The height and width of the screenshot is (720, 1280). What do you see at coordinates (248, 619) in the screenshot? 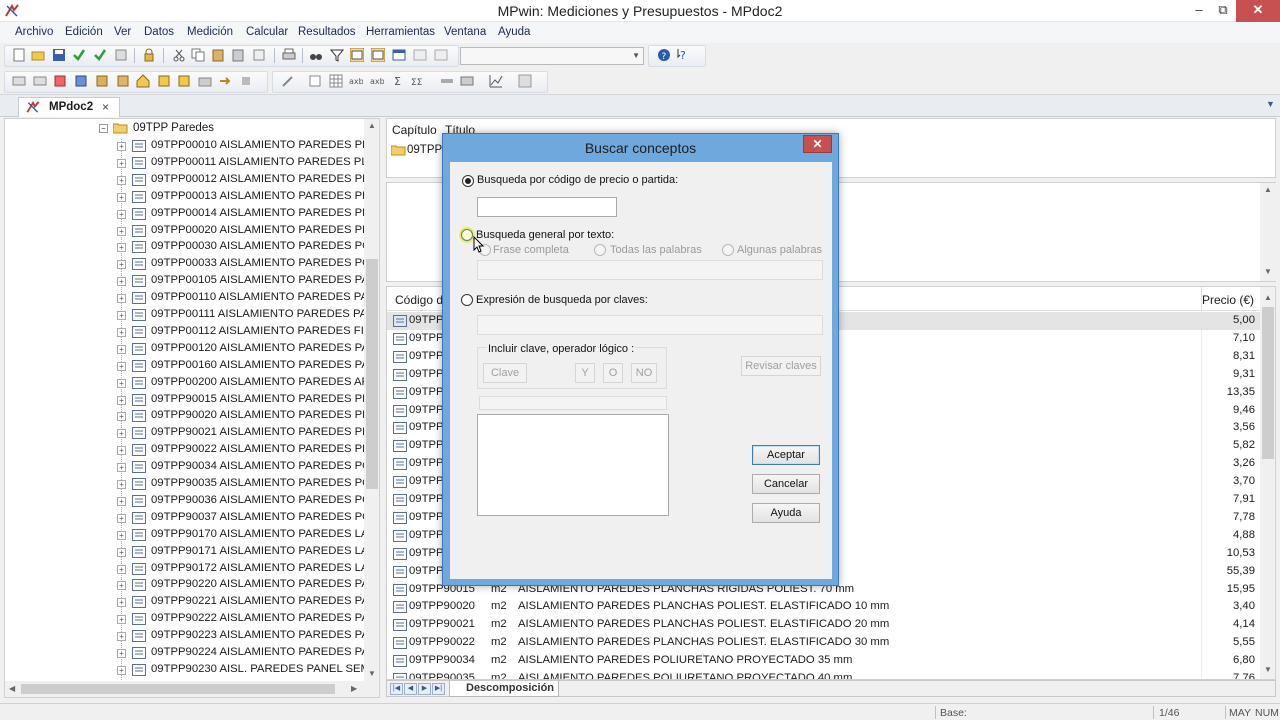
I see `tree-item: +09TPP90222 AISLAMIENTO PAREDES PANE` at bounding box center [248, 619].